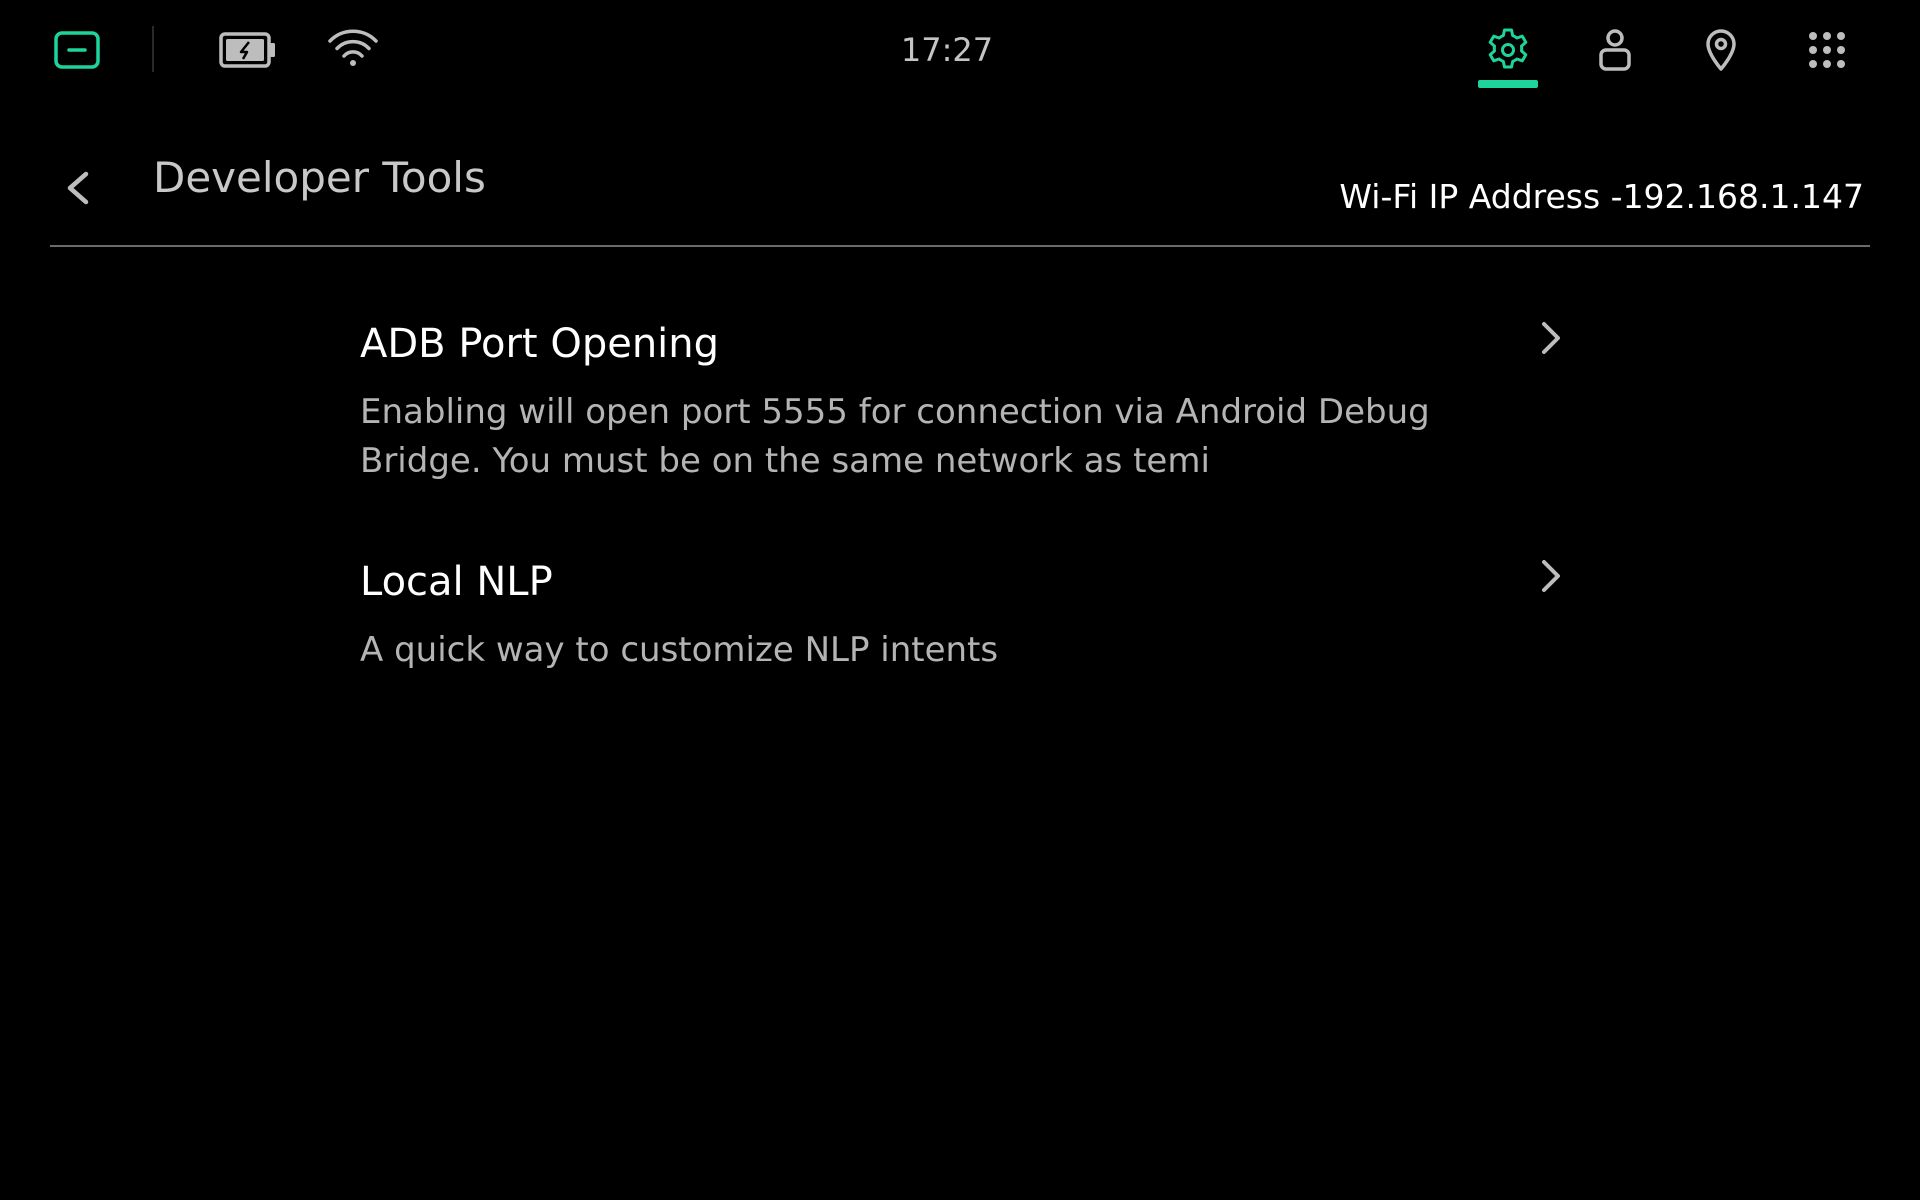 The height and width of the screenshot is (1200, 1920). I want to click on page-title: Developer Tools, so click(319, 177).